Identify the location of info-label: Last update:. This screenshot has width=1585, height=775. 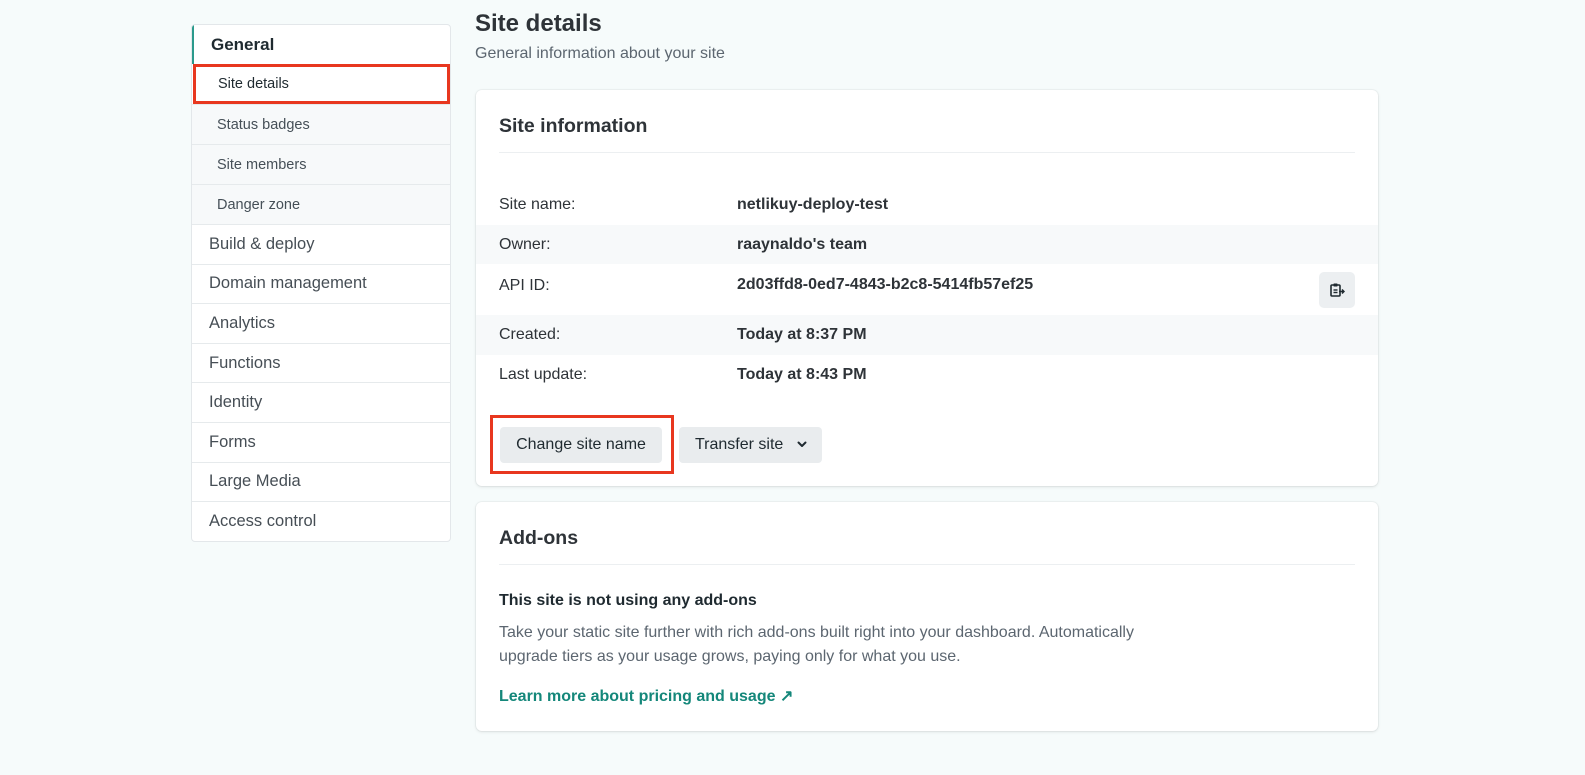
(543, 374).